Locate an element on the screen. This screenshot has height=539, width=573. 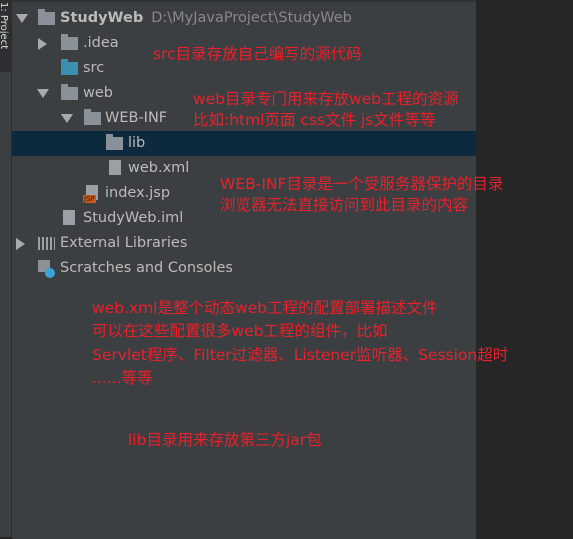
tree-item-project: StudyWeb D:\MyJavaProject\StudyWeb is located at coordinates (244, 18).